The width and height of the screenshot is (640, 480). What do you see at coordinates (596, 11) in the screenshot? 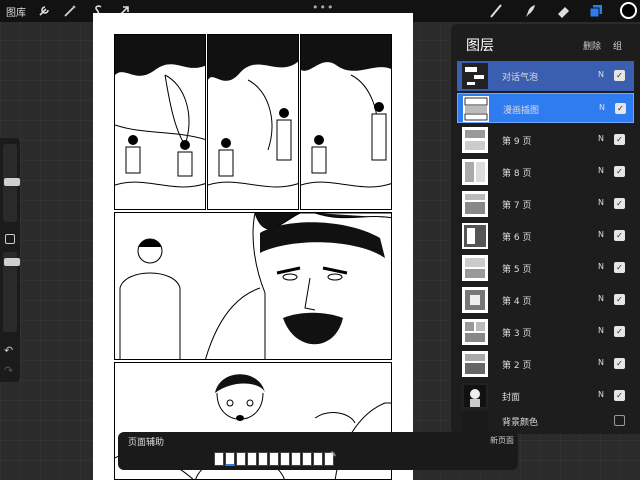
I see `layers-icon` at bounding box center [596, 11].